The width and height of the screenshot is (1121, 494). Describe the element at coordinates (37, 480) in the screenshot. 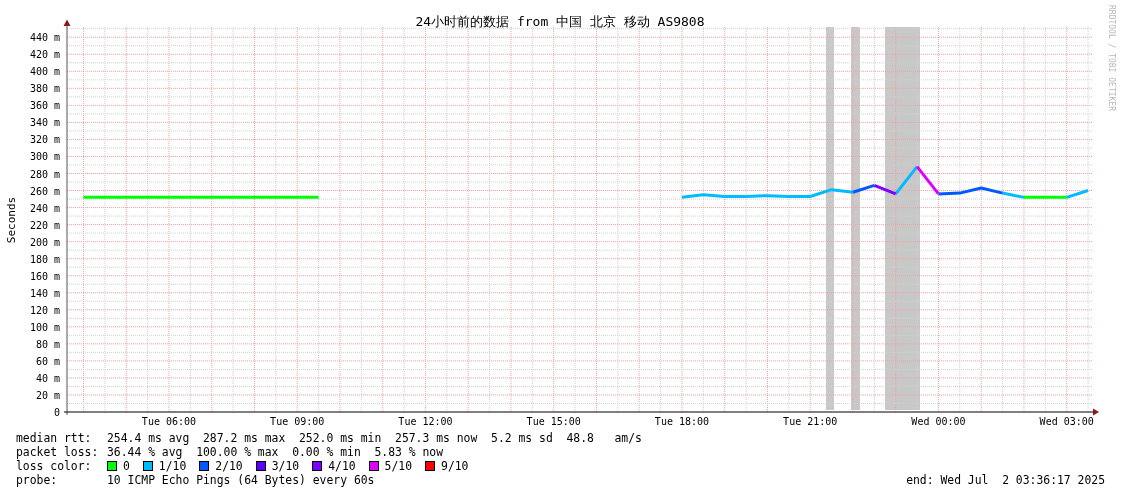

I see `probe-label: probe:` at that location.